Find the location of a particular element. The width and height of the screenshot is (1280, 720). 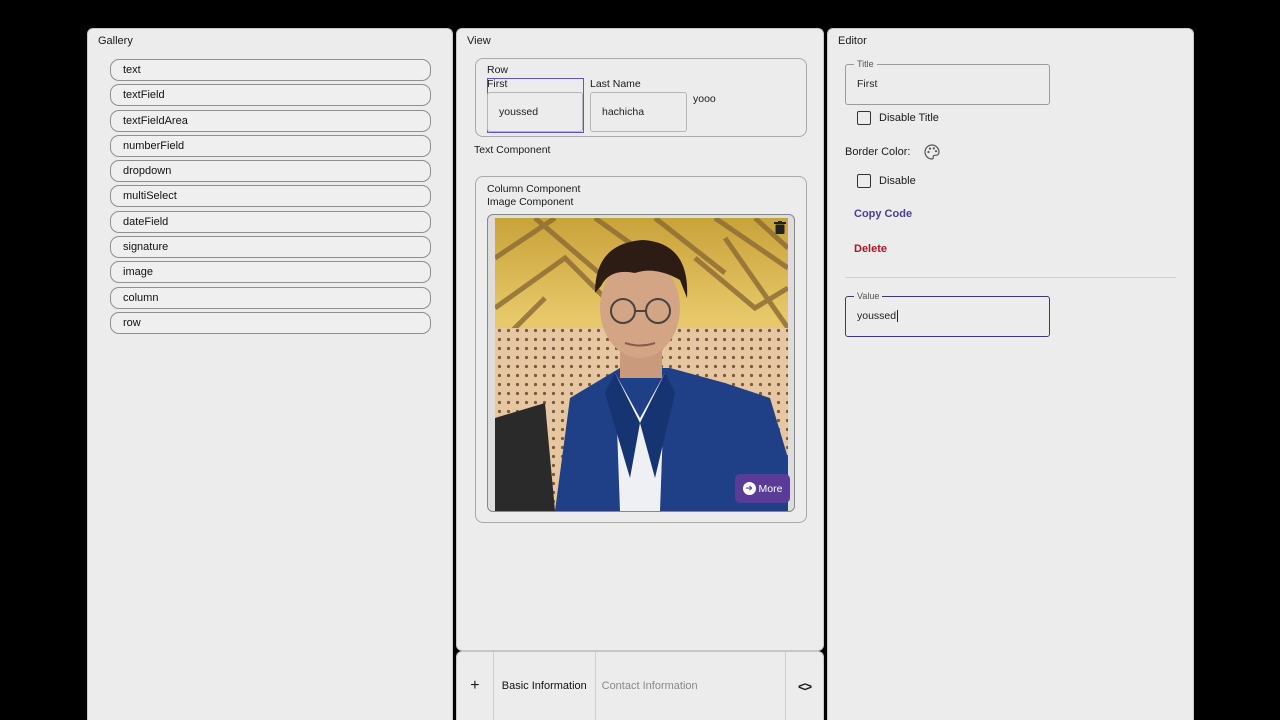

gallery-title: Gallery is located at coordinates (115, 41).